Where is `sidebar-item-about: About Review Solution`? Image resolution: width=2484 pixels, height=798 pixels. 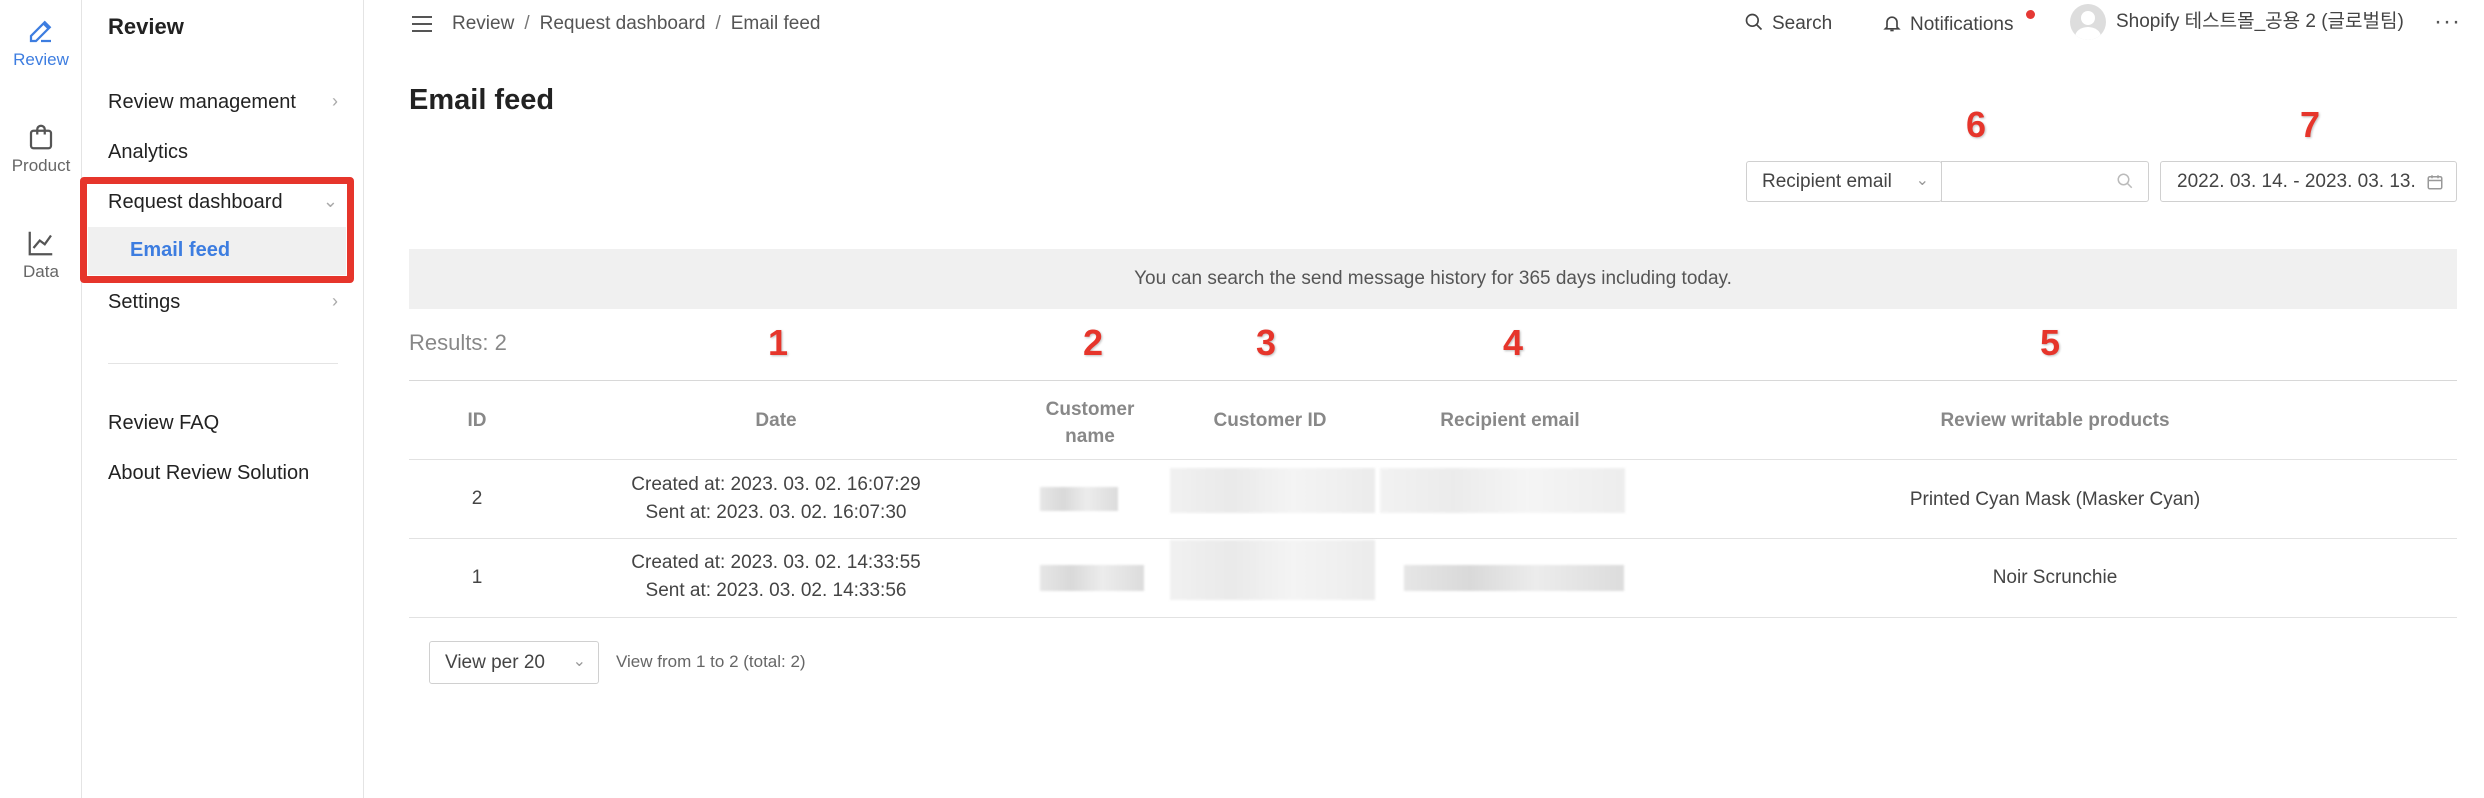
sidebar-item-about: About Review Solution is located at coordinates (223, 473).